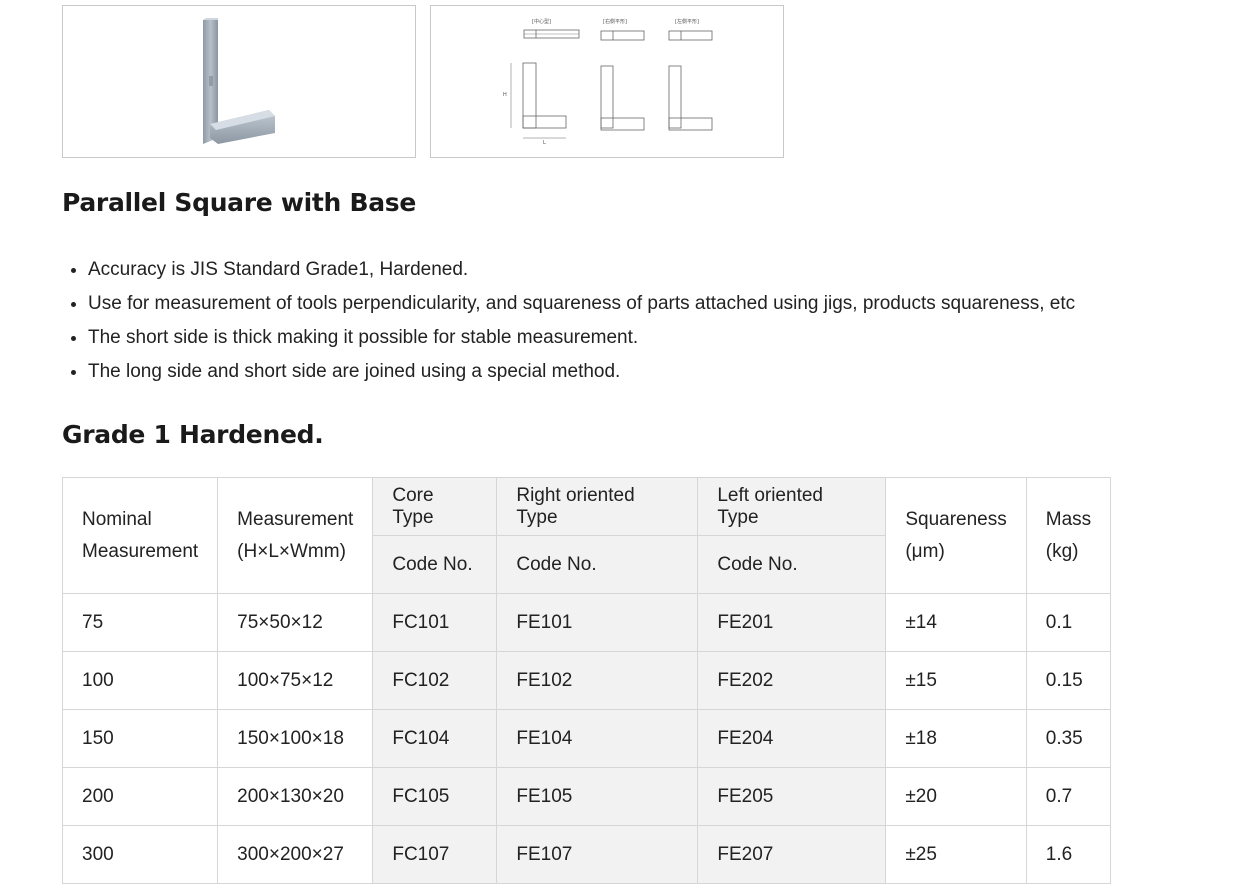 Image resolution: width=1243 pixels, height=887 pixels. Describe the element at coordinates (597, 680) in the screenshot. I see `cell-right-code: FE102` at that location.